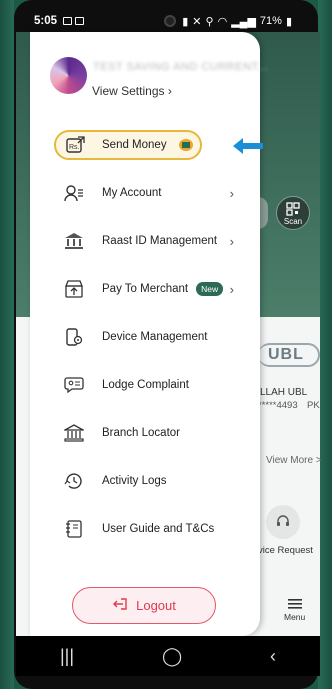  What do you see at coordinates (132, 193) in the screenshot?
I see `drawer-item-label: My Account` at bounding box center [132, 193].